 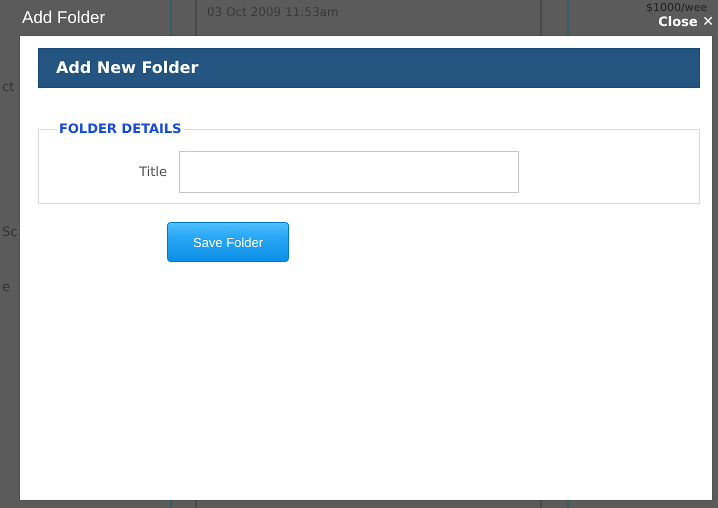 What do you see at coordinates (152, 172) in the screenshot?
I see `field-label: Title` at bounding box center [152, 172].